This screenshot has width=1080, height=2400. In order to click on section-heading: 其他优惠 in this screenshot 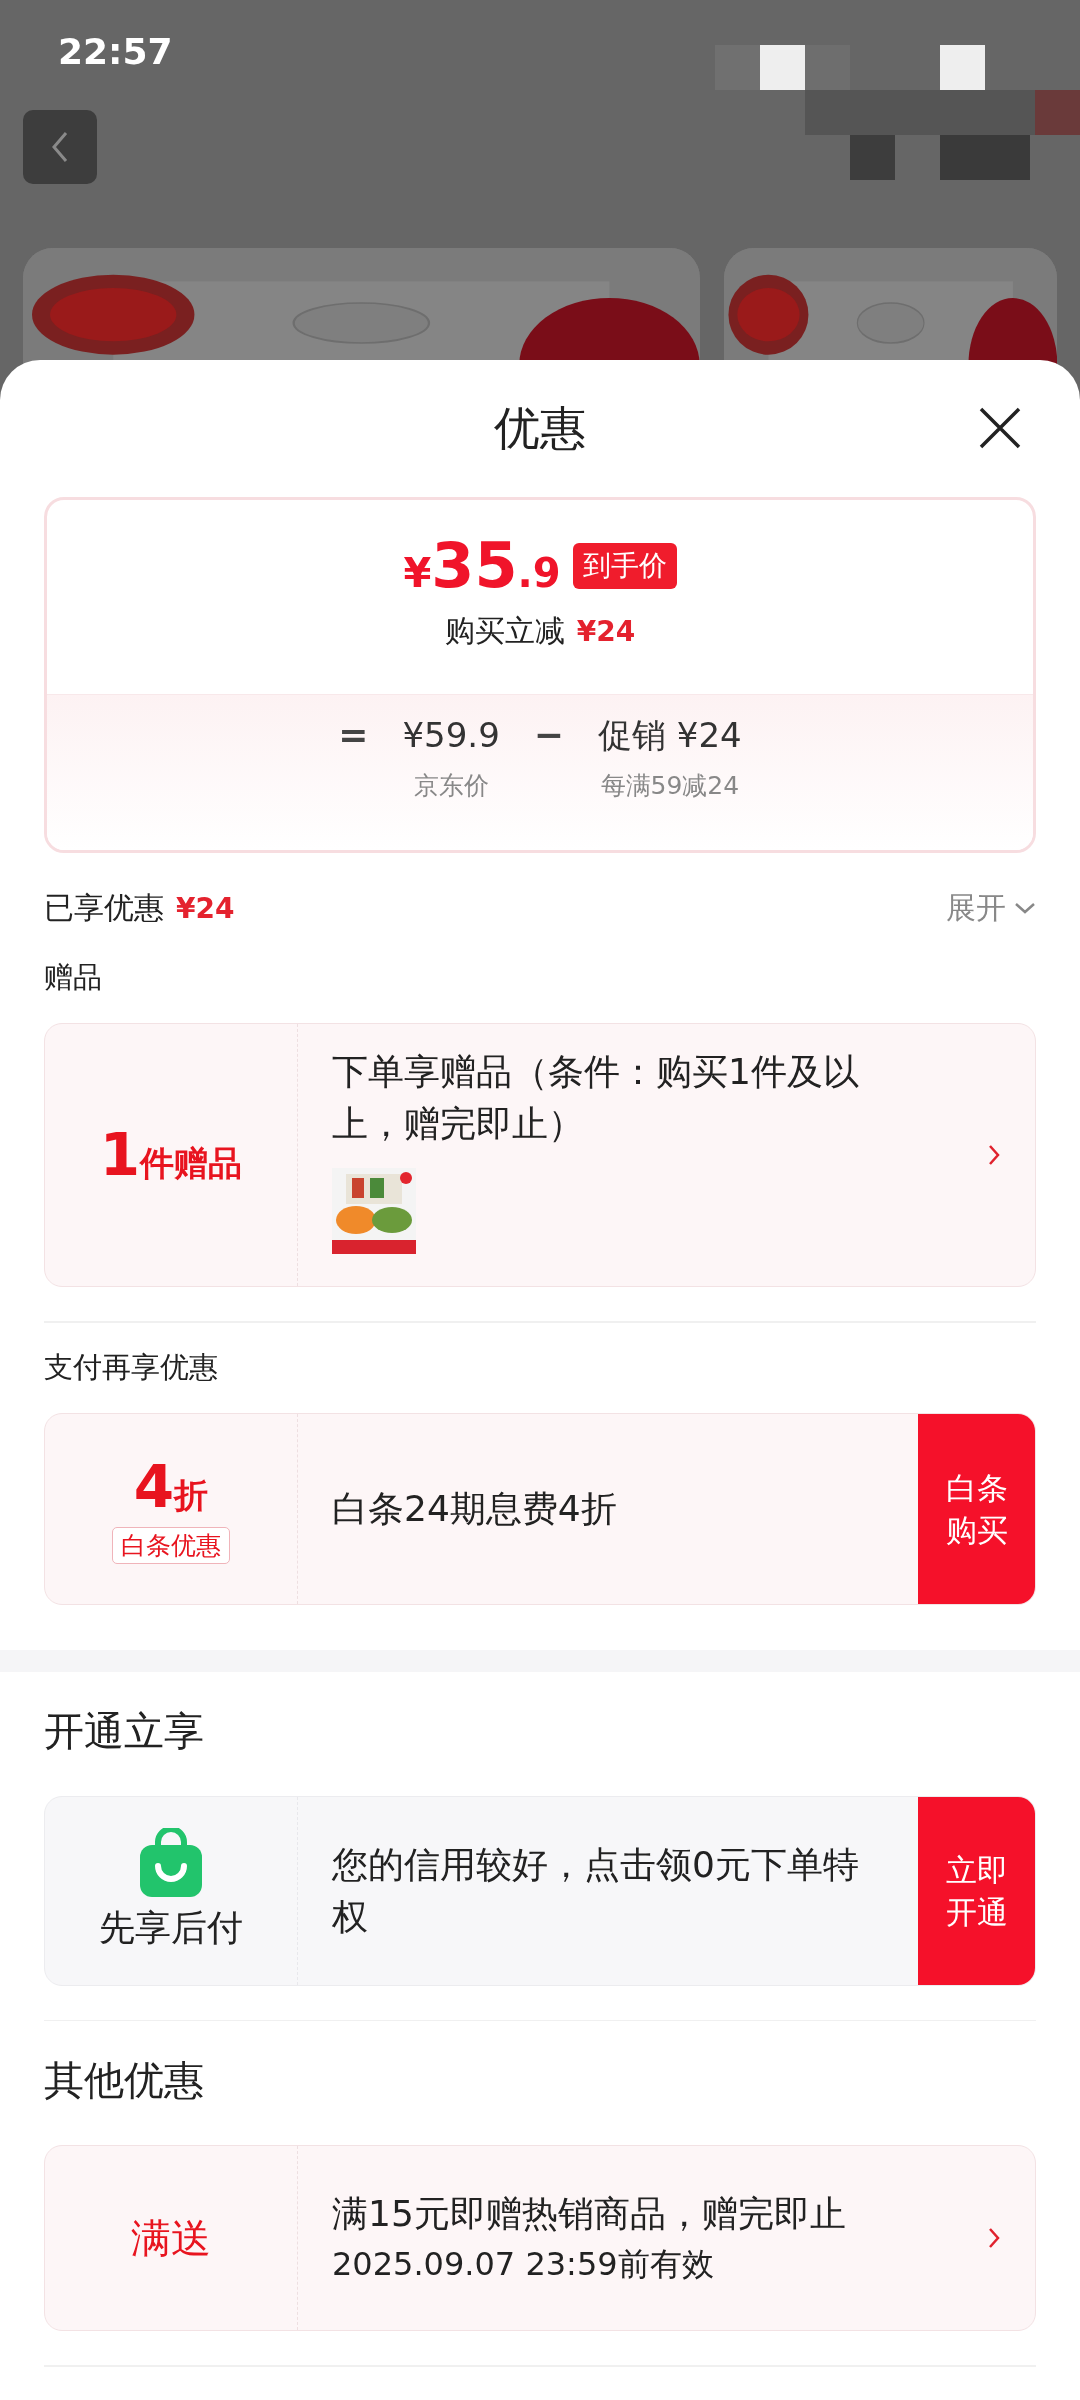, I will do `click(124, 2080)`.